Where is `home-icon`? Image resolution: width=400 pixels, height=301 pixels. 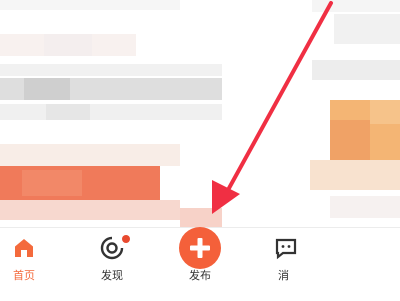 home-icon is located at coordinates (24, 250).